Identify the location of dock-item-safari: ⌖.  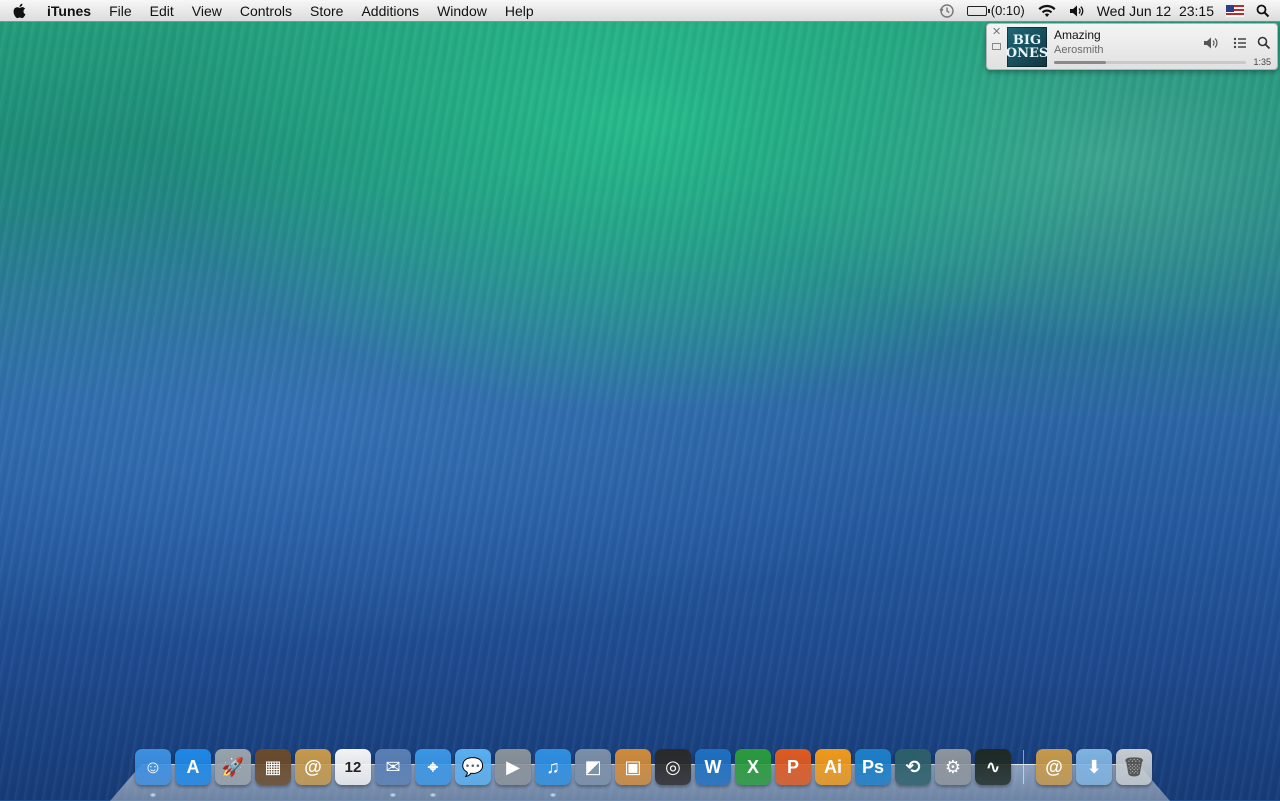
(433, 773).